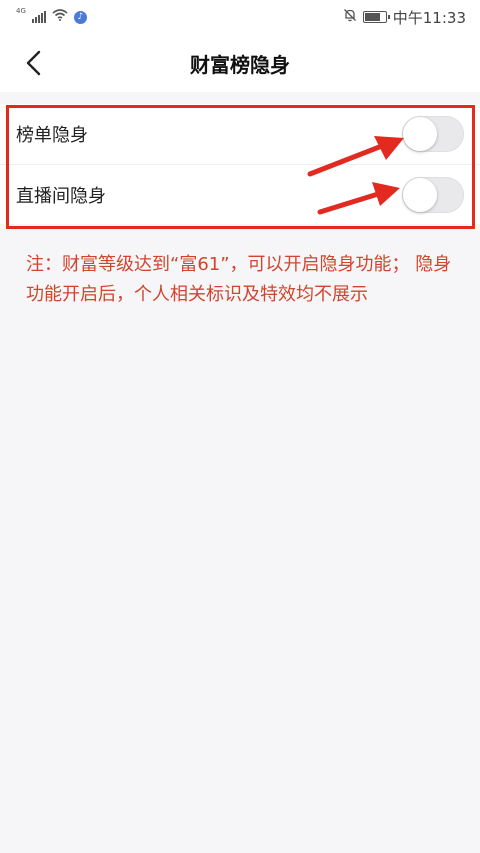  I want to click on battery-icon, so click(376, 17).